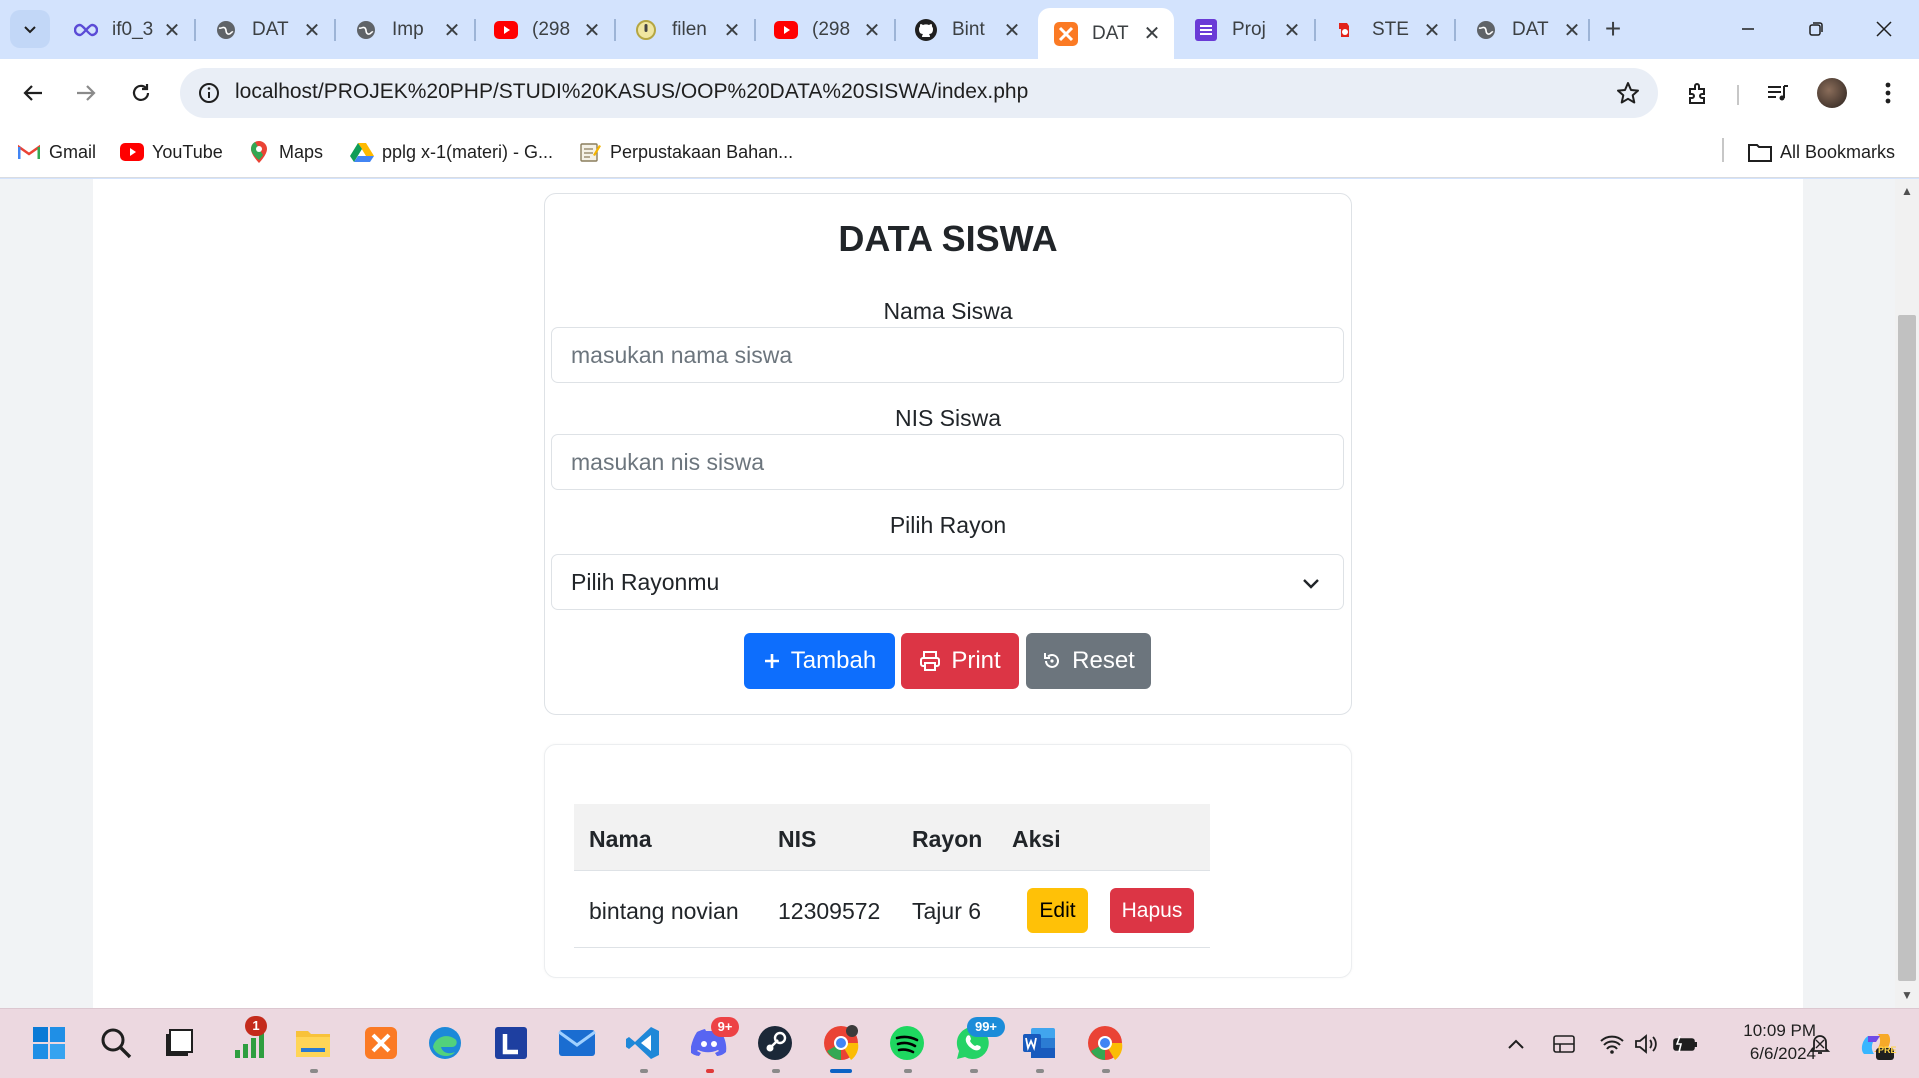 The height and width of the screenshot is (1078, 1919). What do you see at coordinates (926, 30) in the screenshot?
I see `github-icon` at bounding box center [926, 30].